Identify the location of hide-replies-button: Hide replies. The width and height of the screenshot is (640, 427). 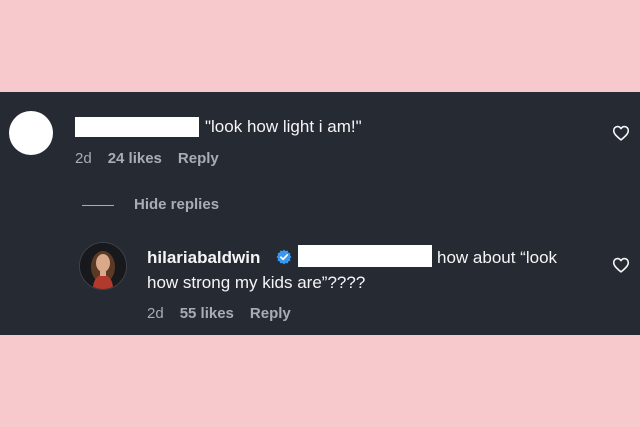
(176, 204).